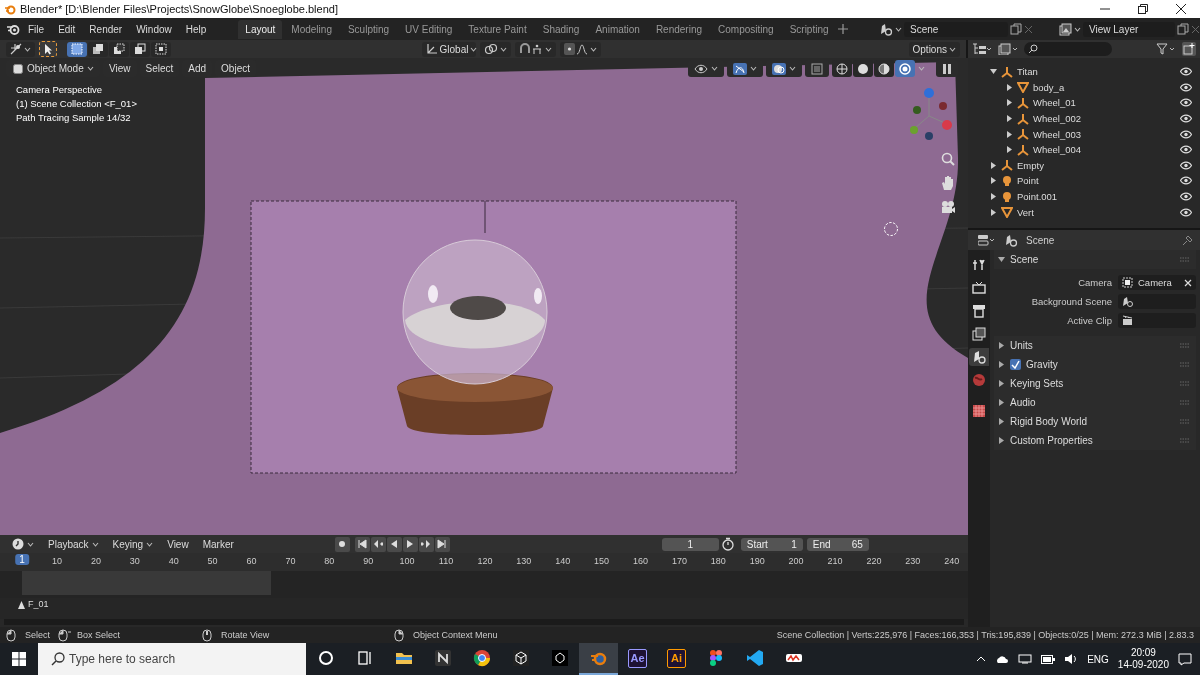 This screenshot has height=675, width=1200. Describe the element at coordinates (426, 544) in the screenshot. I see `next-keyframe-button` at that location.